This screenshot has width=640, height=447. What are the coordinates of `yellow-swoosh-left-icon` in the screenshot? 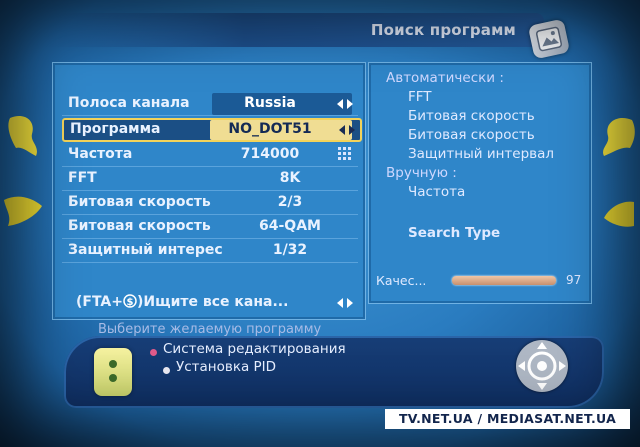 It's located at (22, 135).